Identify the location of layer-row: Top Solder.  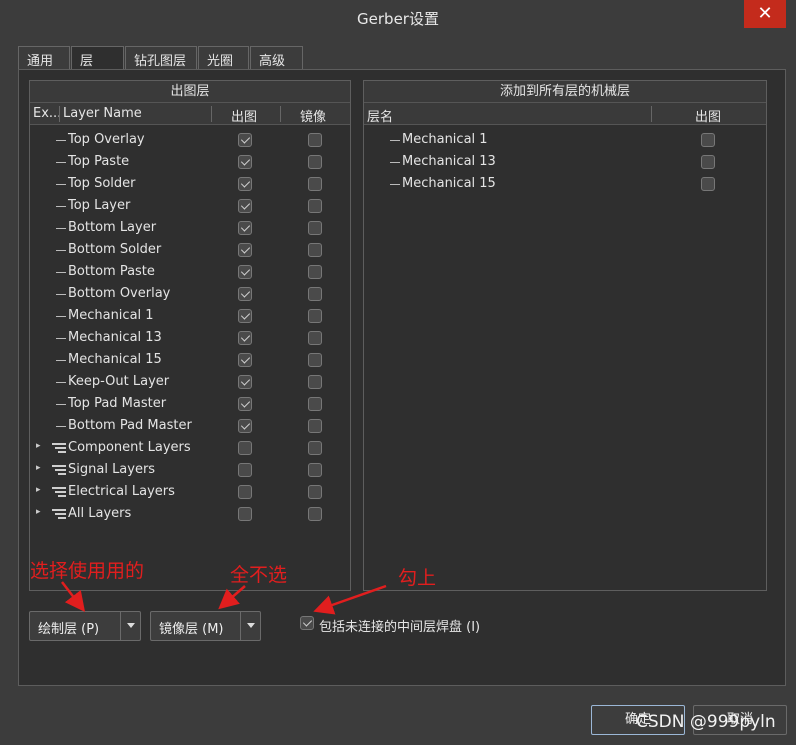
(190, 184).